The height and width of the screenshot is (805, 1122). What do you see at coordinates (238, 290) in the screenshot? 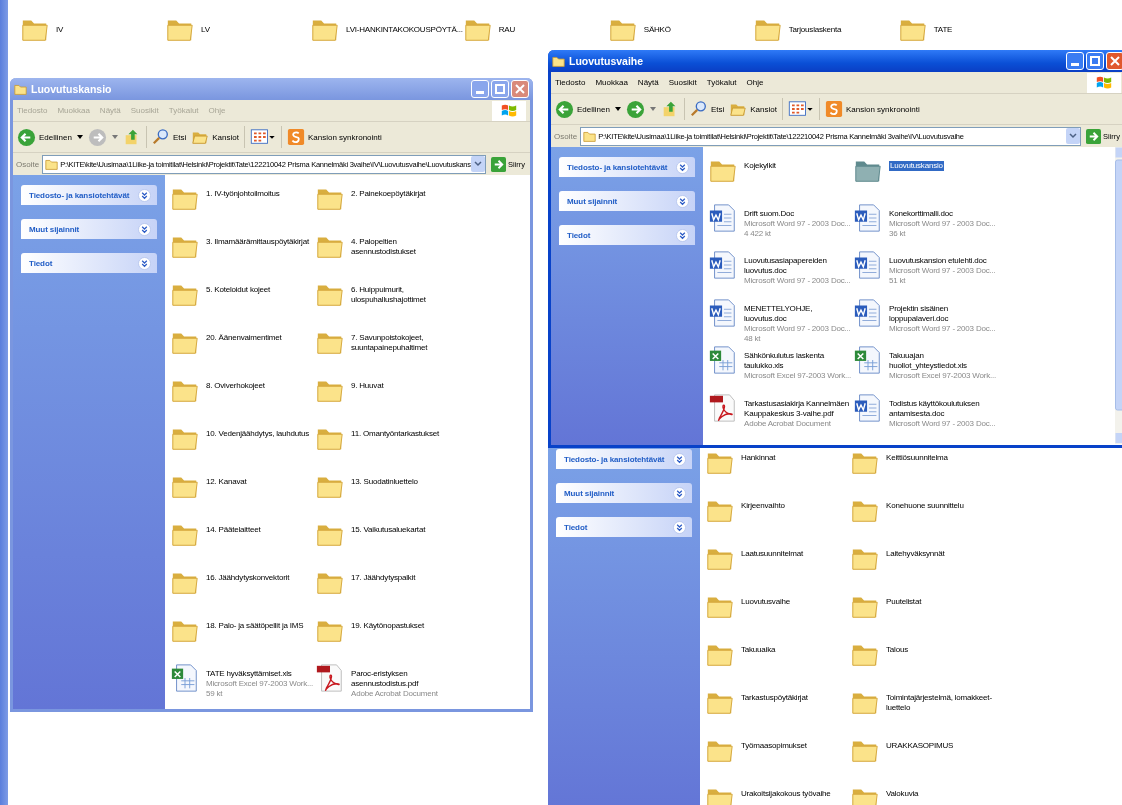
I see `file-name: 5. Koteloidut kojeet` at bounding box center [238, 290].